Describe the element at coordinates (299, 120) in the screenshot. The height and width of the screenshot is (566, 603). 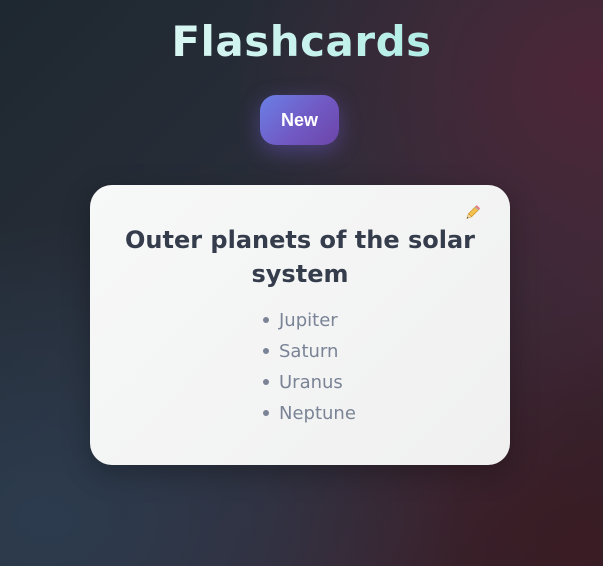
I see `new-card-button: New` at that location.